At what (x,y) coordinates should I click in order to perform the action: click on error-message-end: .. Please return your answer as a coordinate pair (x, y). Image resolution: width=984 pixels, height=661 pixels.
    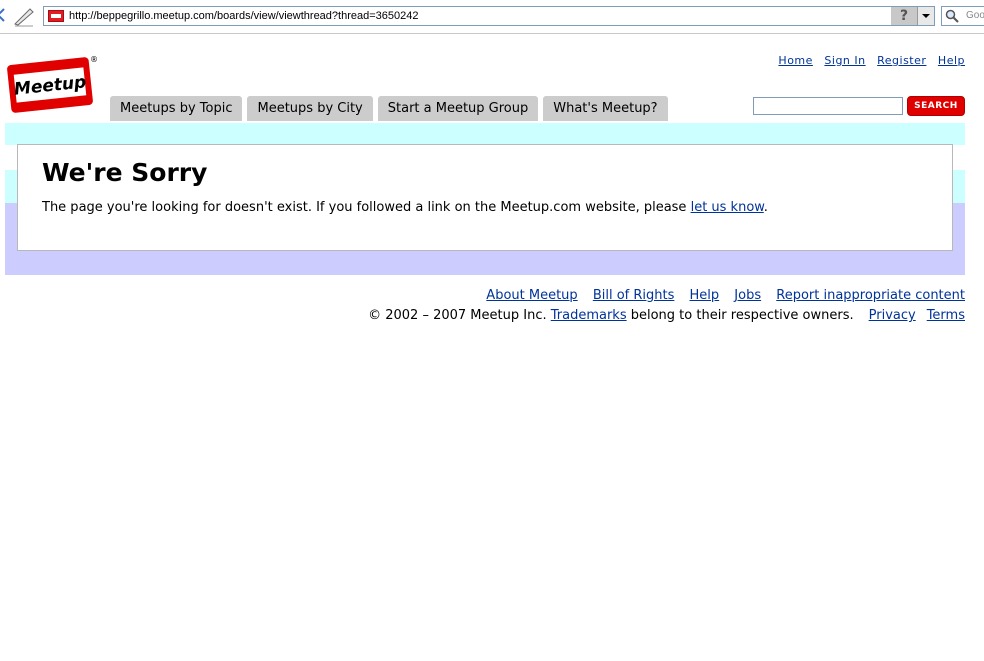
    Looking at the image, I should click on (765, 207).